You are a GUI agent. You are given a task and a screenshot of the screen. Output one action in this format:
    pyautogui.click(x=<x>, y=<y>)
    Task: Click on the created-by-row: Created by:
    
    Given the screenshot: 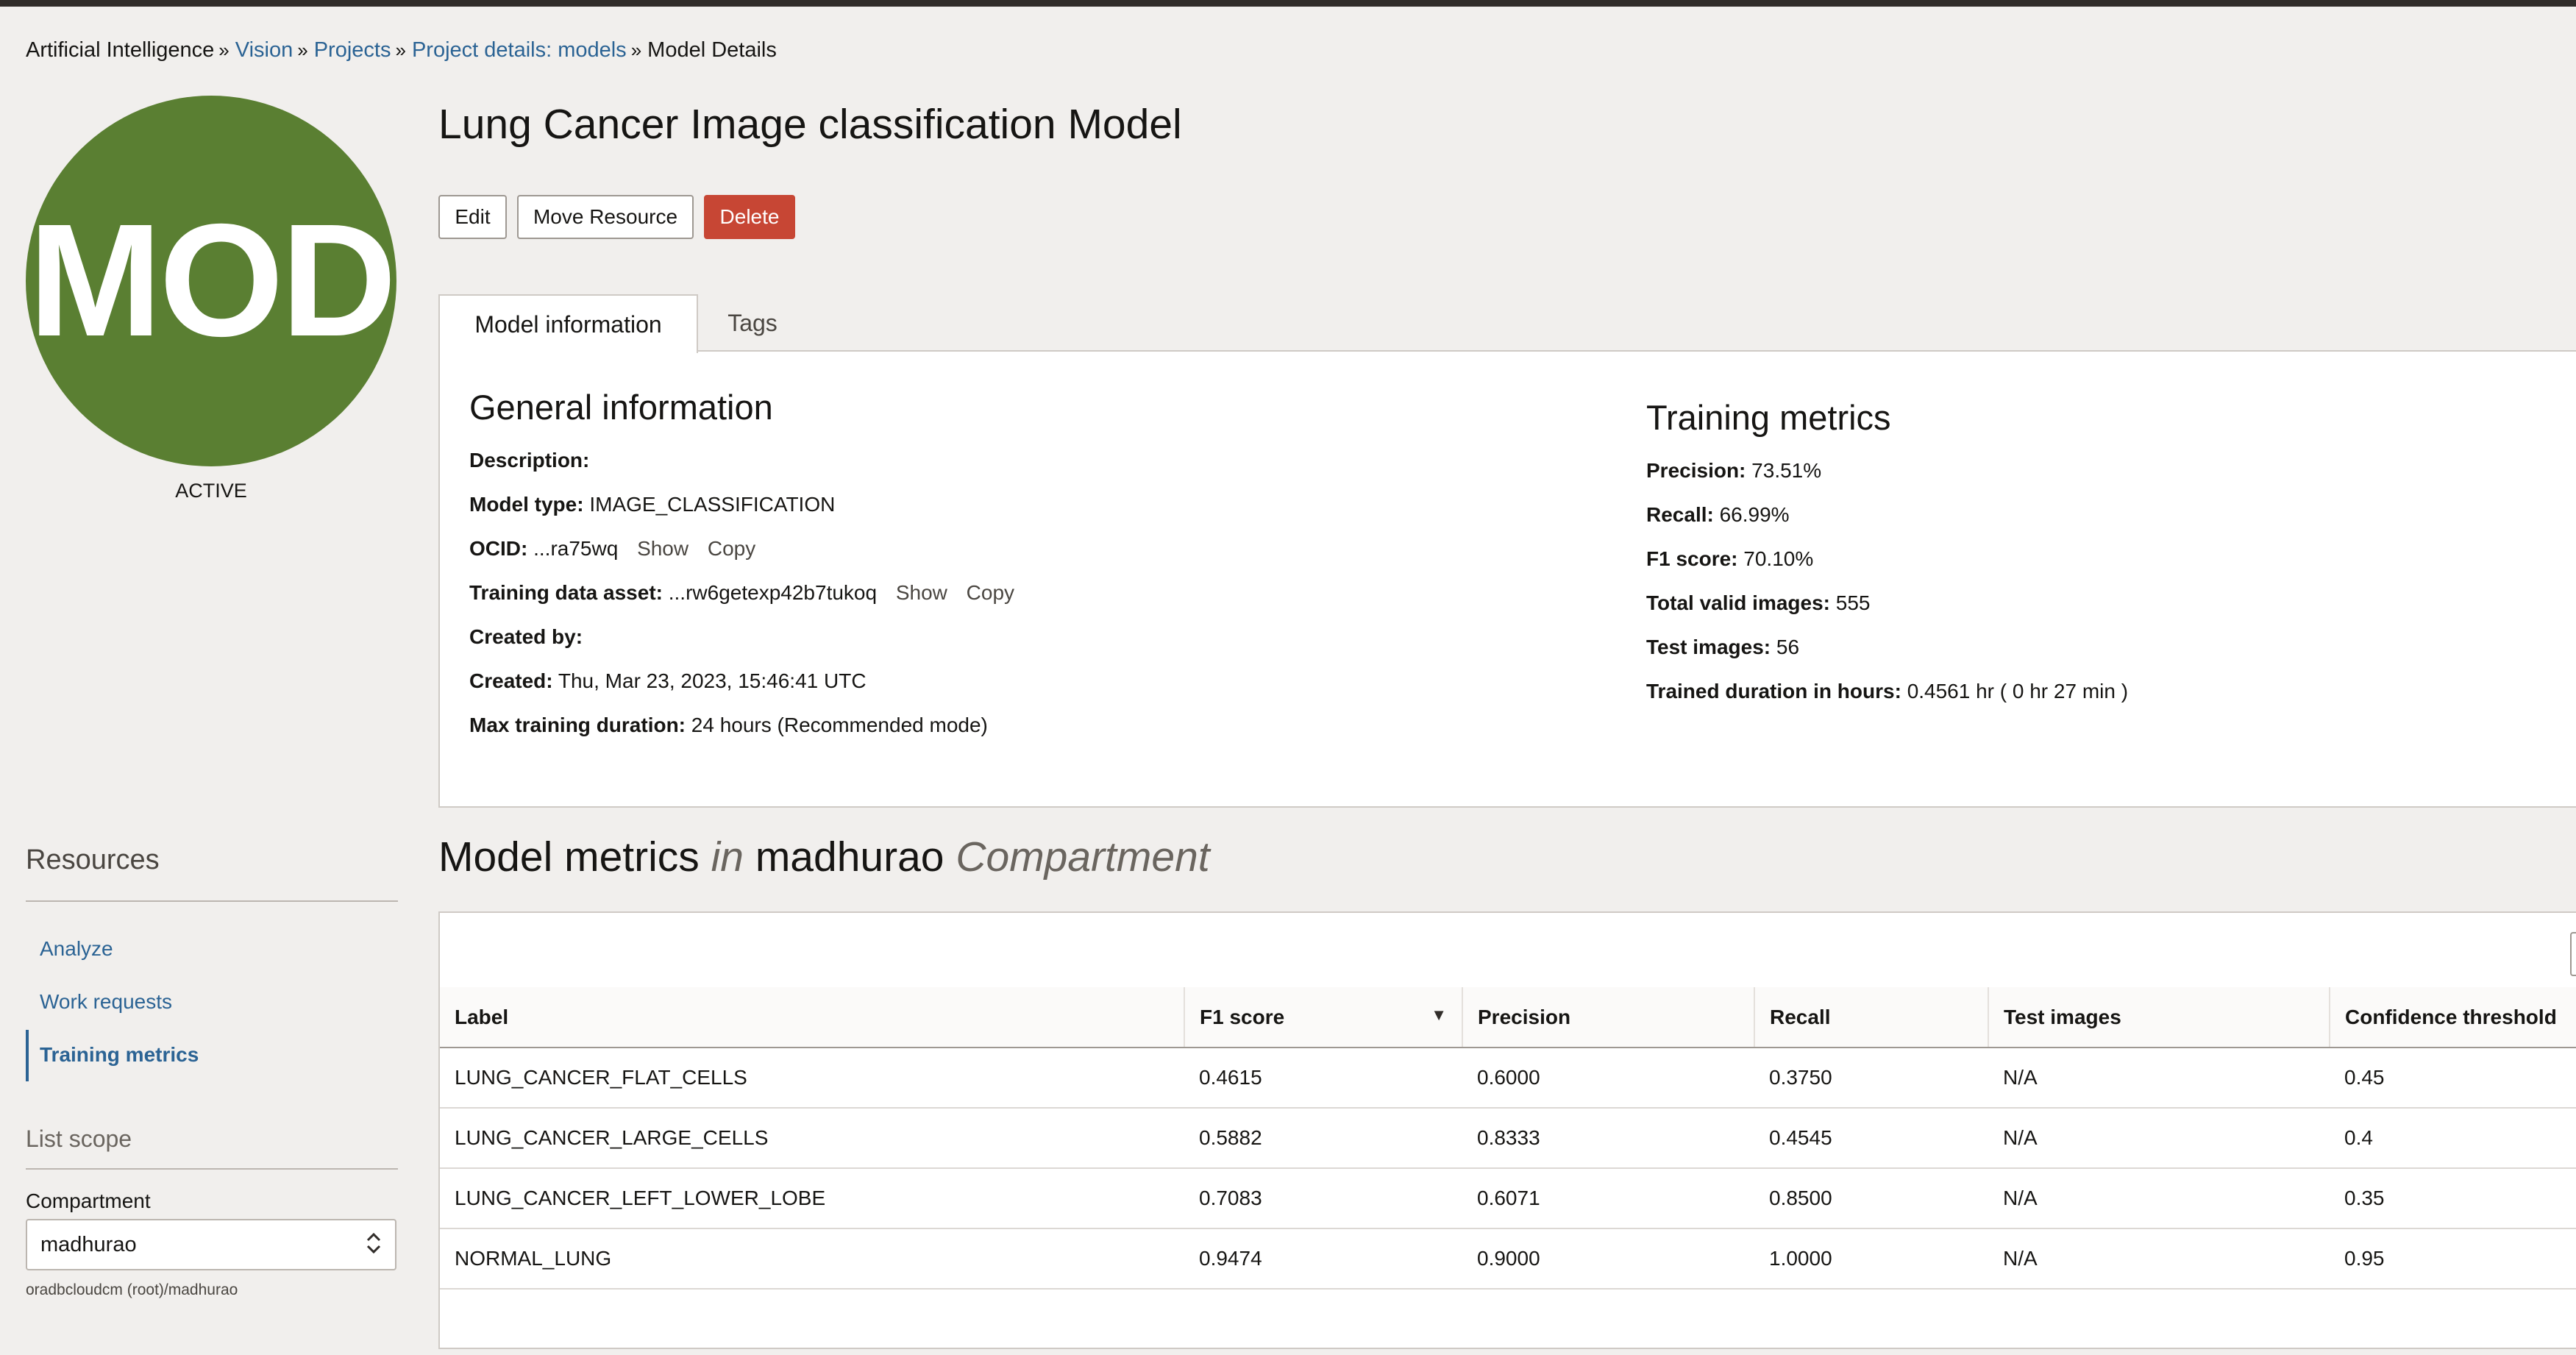 What is the action you would take?
    pyautogui.click(x=526, y=637)
    